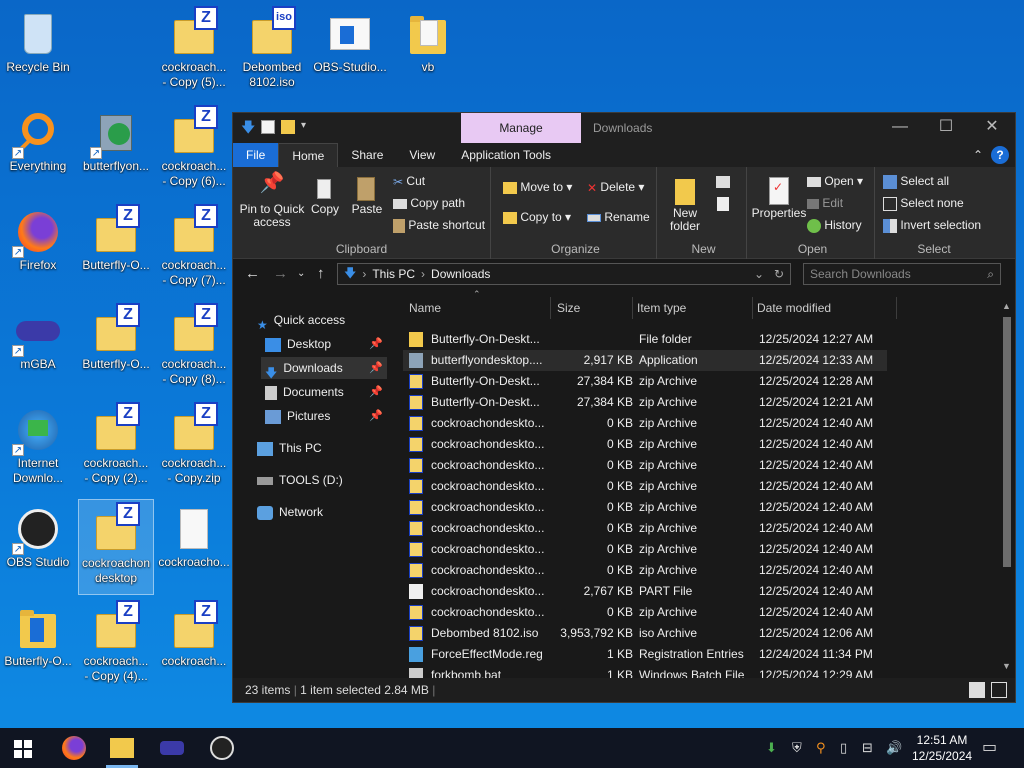 The image size is (1024, 768). Describe the element at coordinates (615, 187) in the screenshot. I see `delete-button: ✕ Delete ▾` at that location.